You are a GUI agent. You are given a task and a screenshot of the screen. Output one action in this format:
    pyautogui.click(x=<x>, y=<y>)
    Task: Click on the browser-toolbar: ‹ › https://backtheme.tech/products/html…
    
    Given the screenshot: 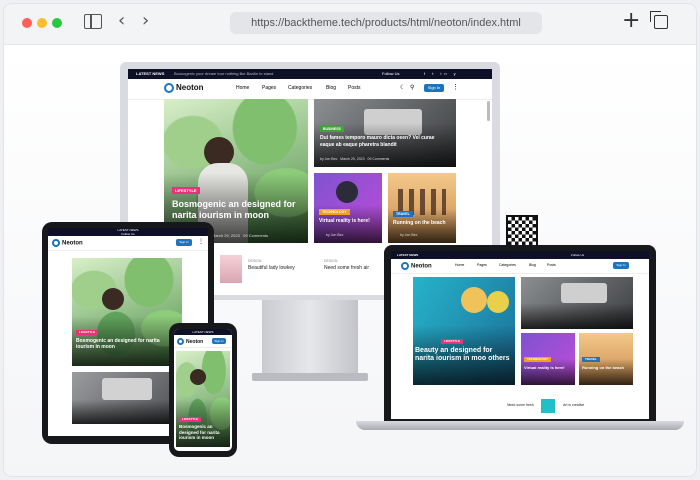 What is the action you would take?
    pyautogui.click(x=350, y=24)
    